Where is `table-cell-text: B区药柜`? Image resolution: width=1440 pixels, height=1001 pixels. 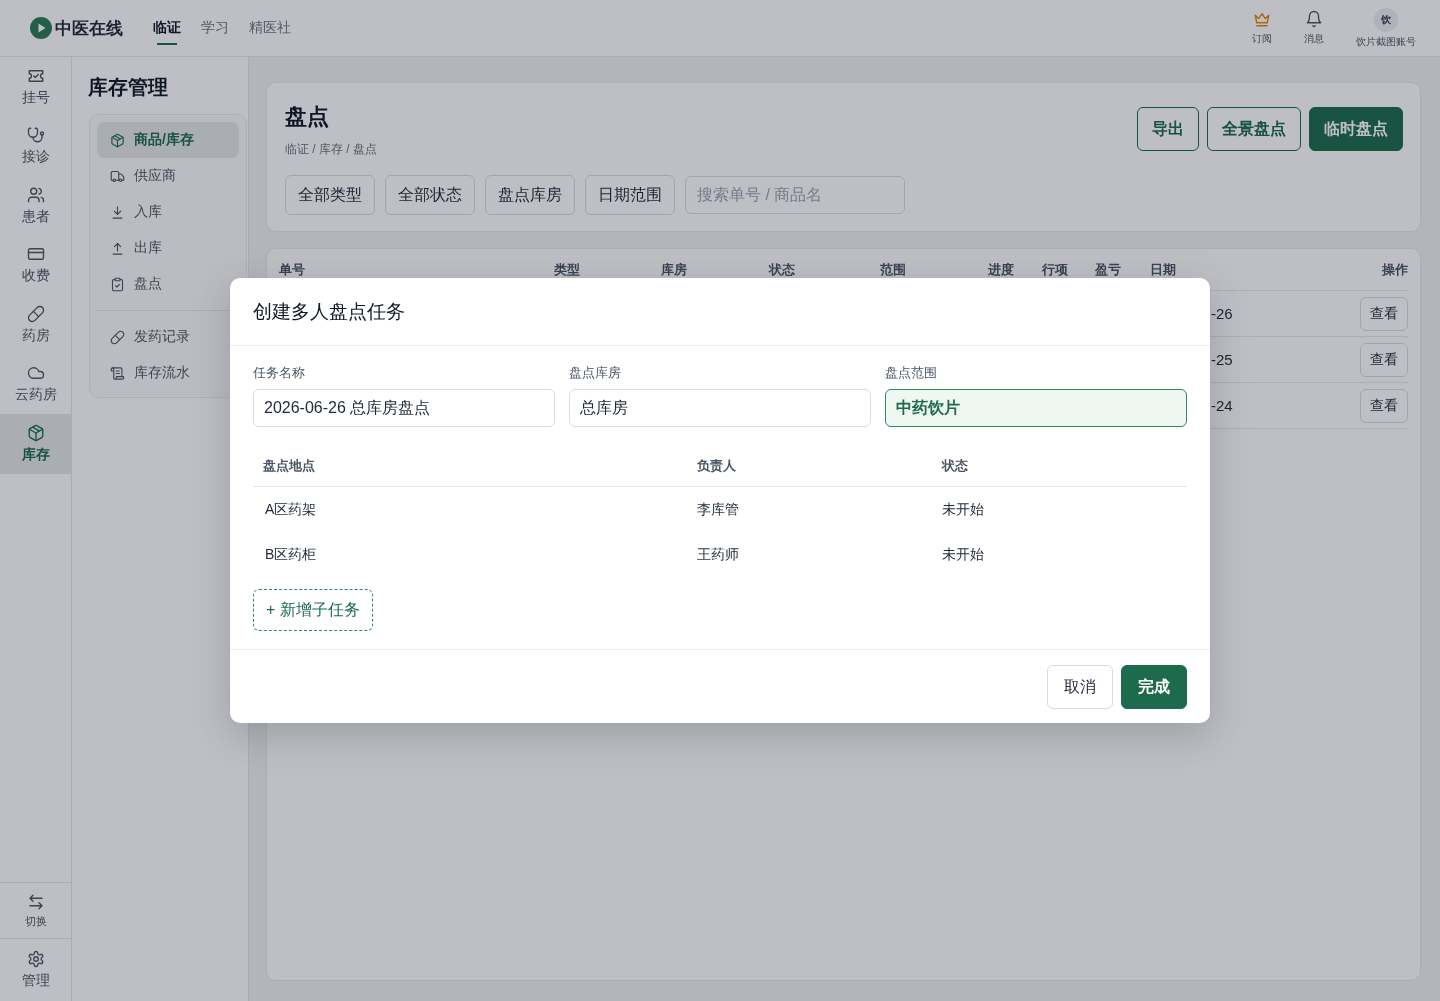
table-cell-text: B区药柜 is located at coordinates (291, 554).